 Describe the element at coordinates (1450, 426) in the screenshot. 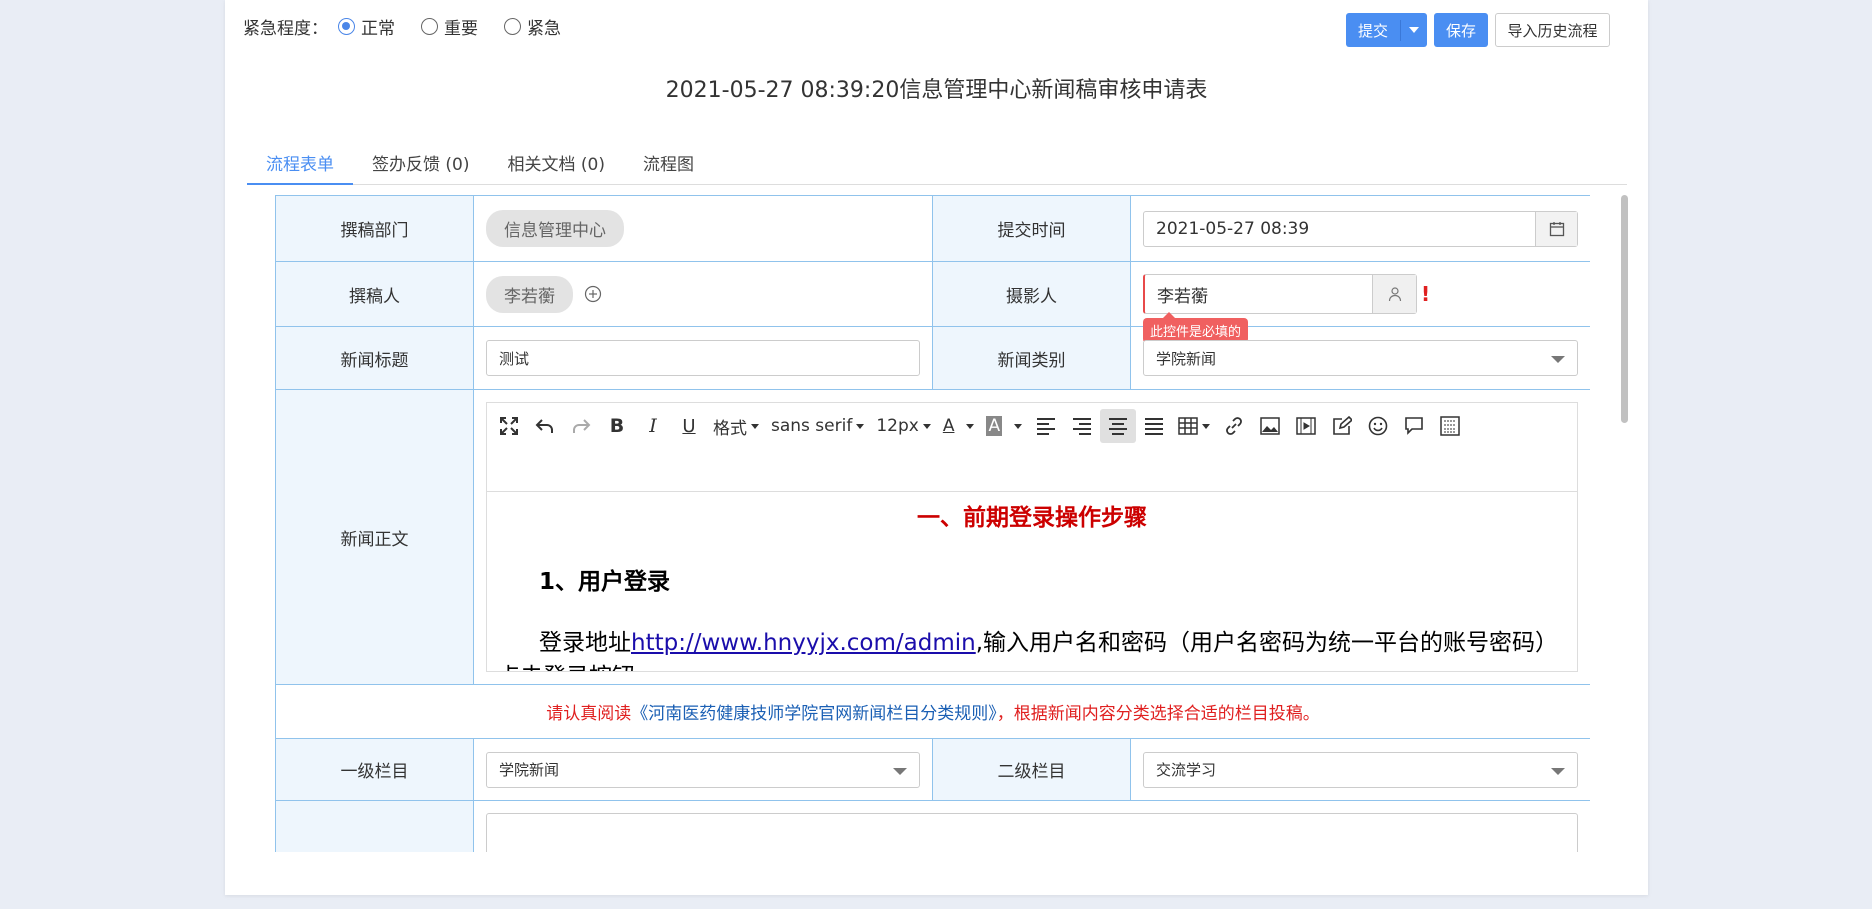

I see `visual-blocks-icon` at that location.